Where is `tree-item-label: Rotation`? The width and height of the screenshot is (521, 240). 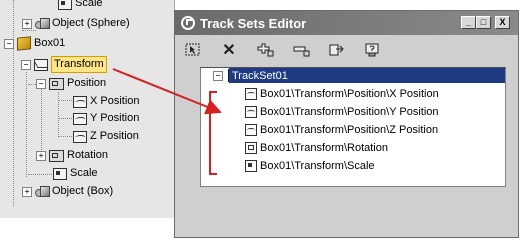 tree-item-label: Rotation is located at coordinates (87, 155).